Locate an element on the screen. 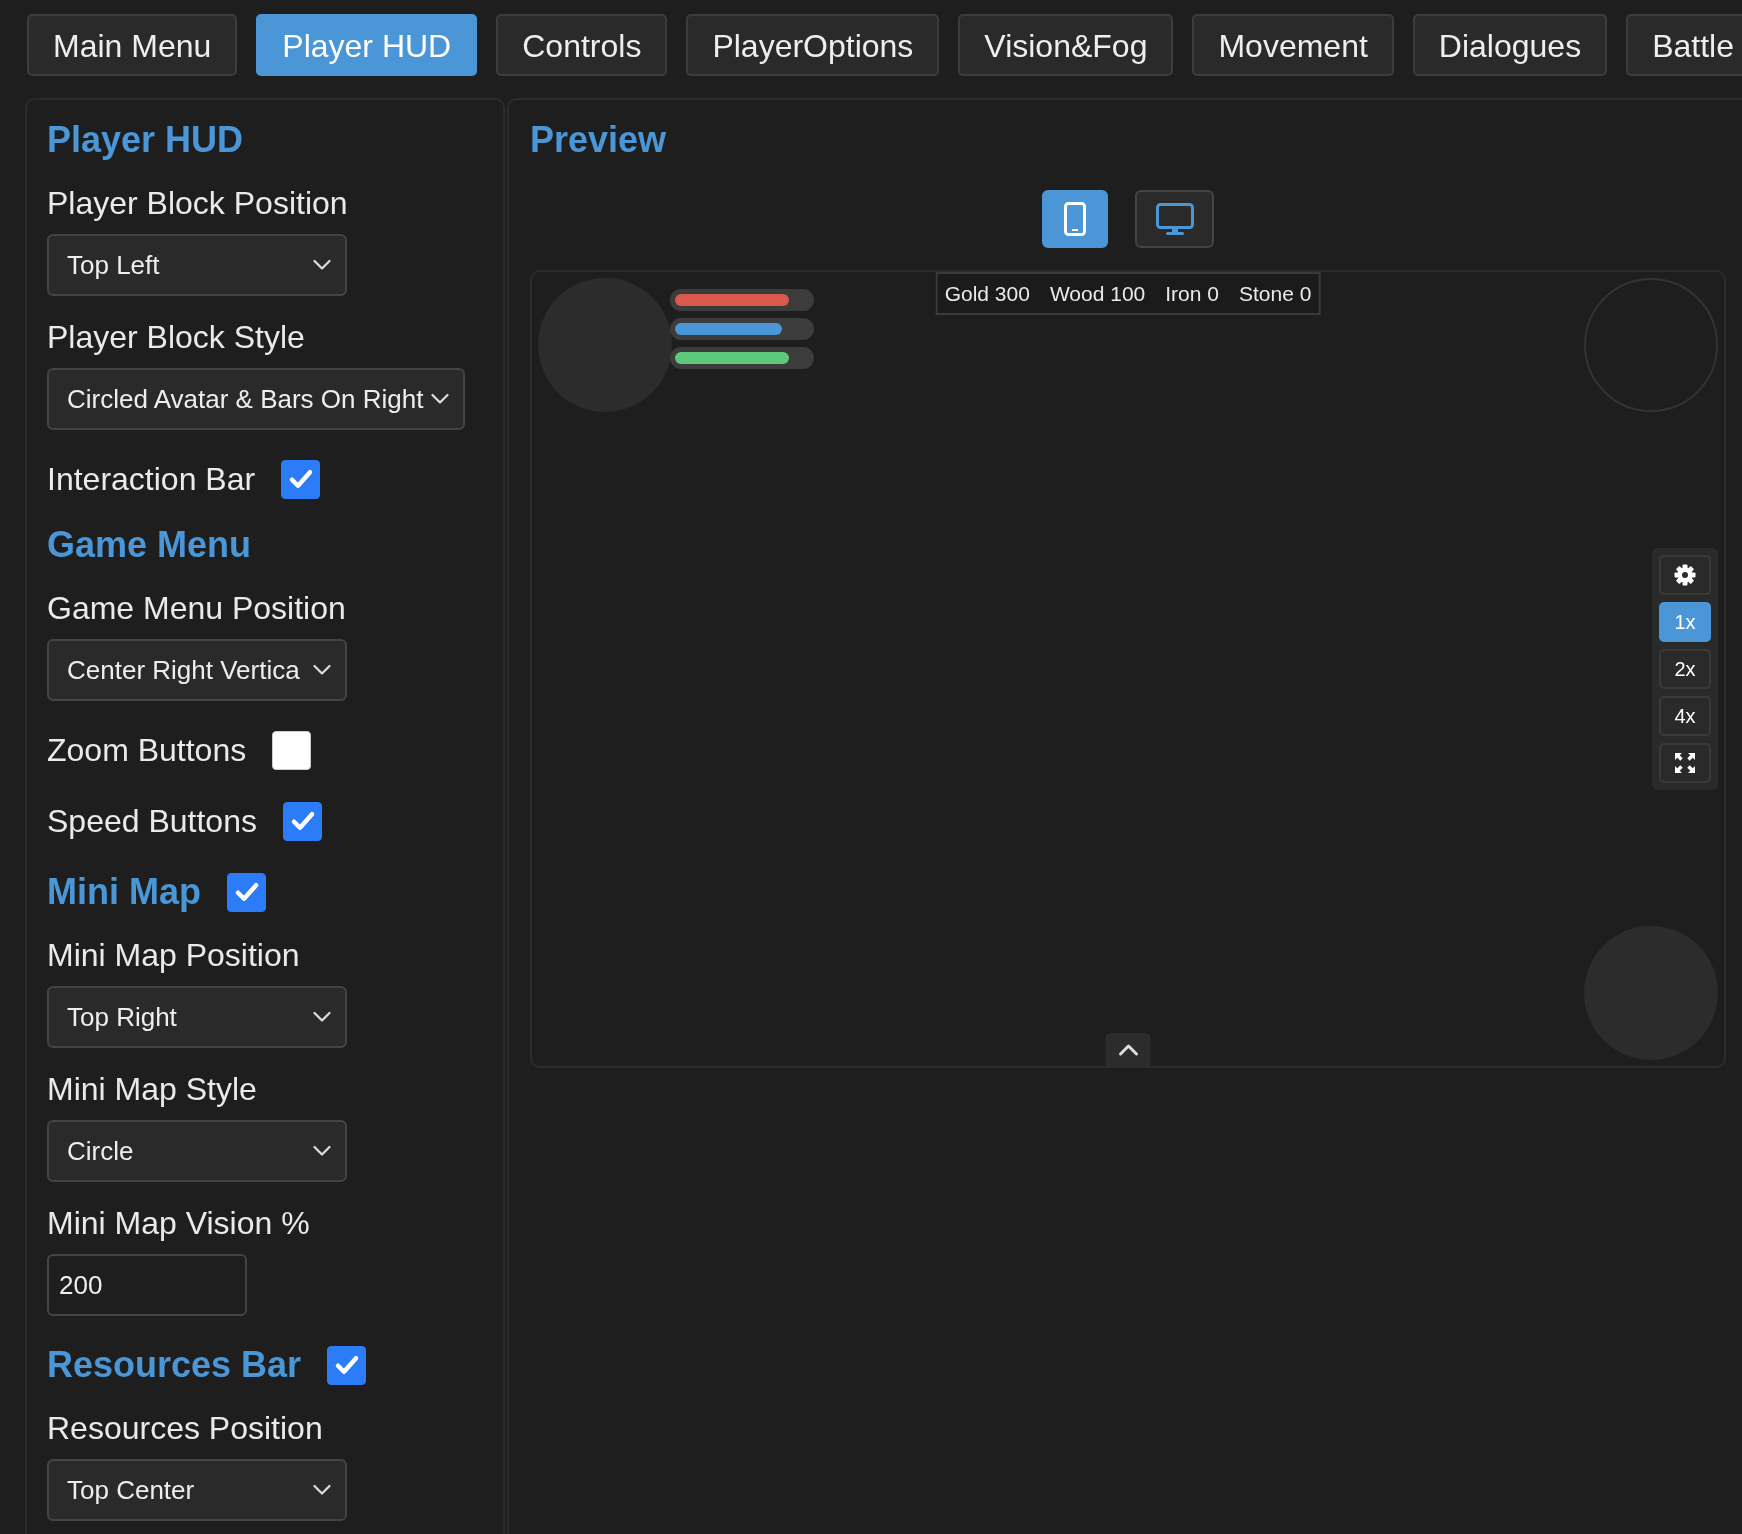 The width and height of the screenshot is (1742, 1534). tab: Movement is located at coordinates (1293, 45).